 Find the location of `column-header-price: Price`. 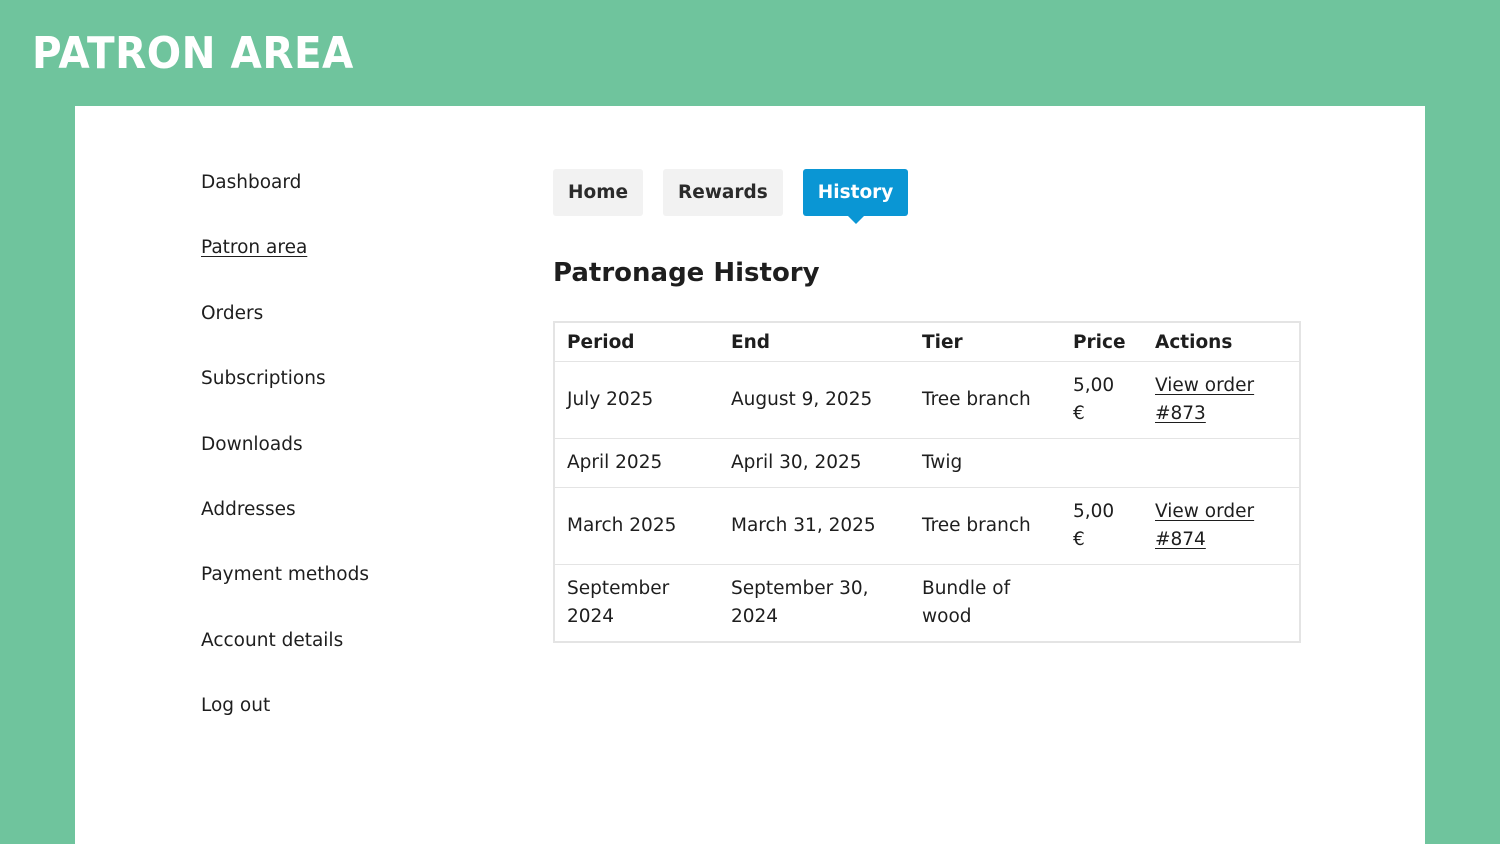

column-header-price: Price is located at coordinates (1102, 342).